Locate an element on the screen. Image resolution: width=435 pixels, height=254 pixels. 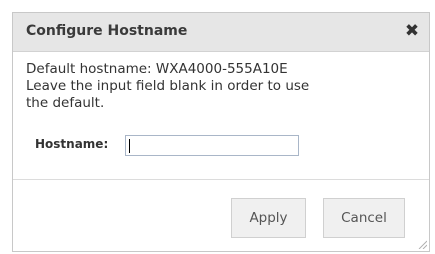
apply-button: Apply is located at coordinates (268, 218).